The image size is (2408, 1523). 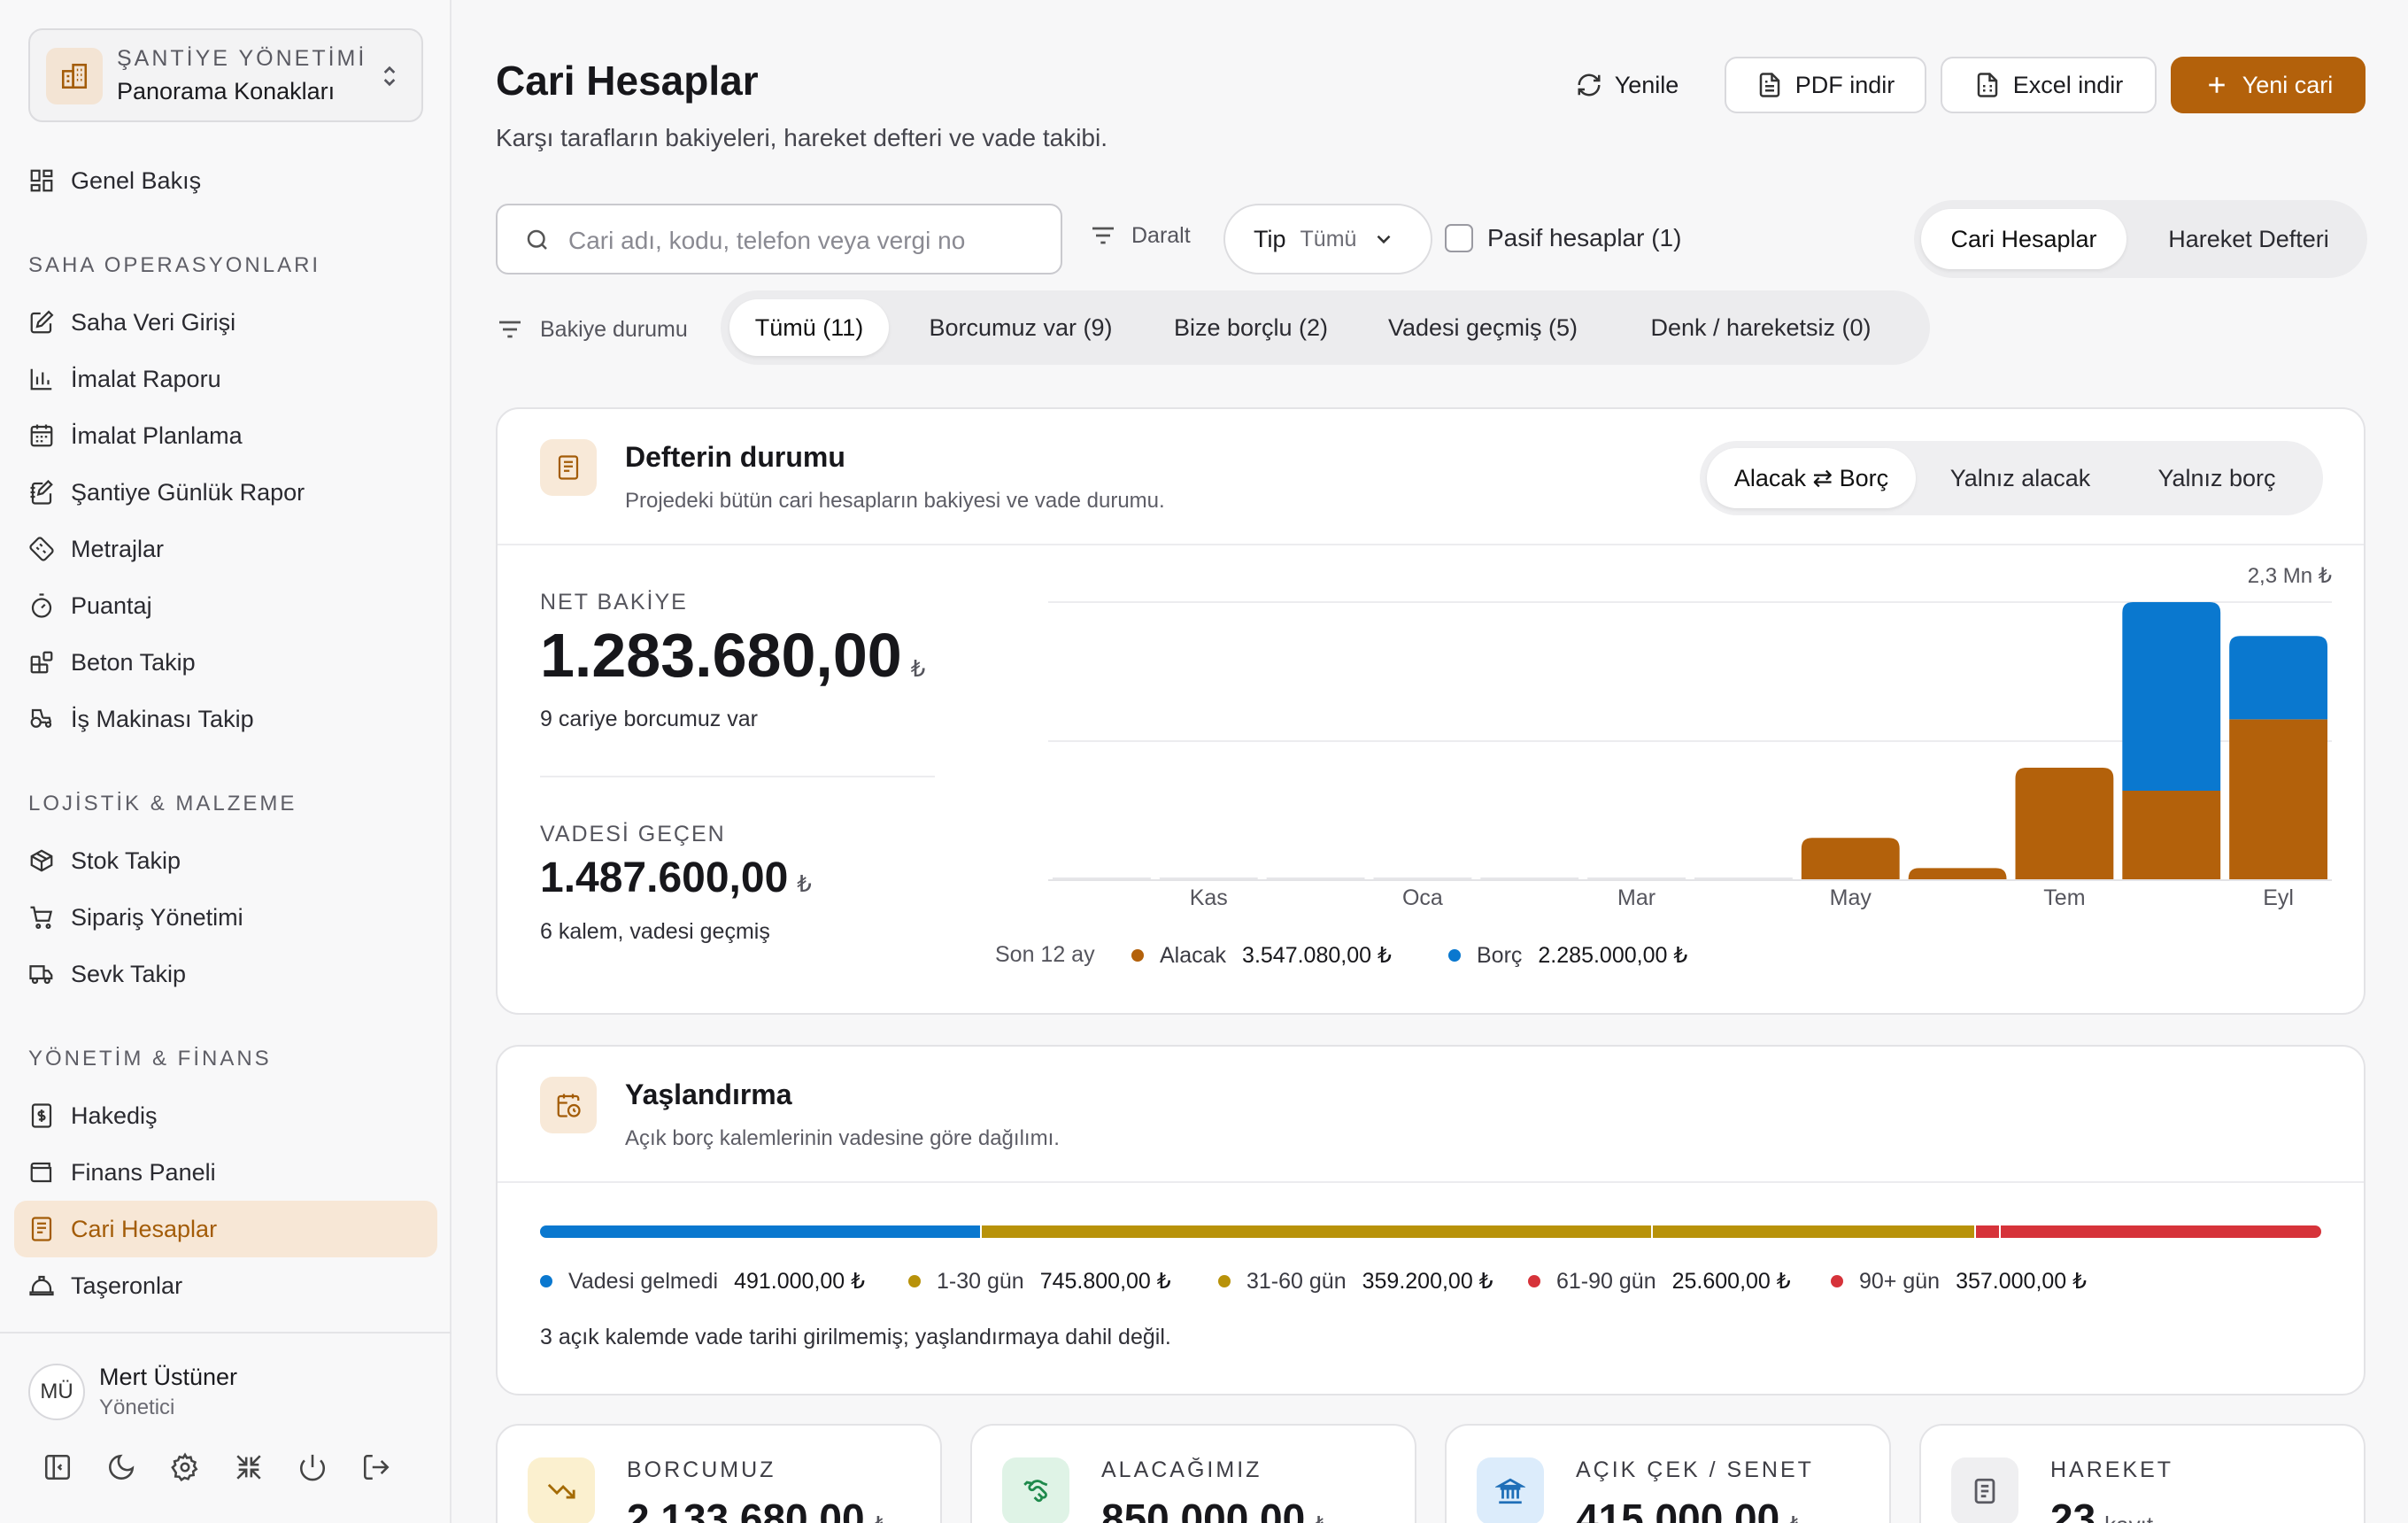 I want to click on sidebar-item-overview: Genel Bakış, so click(x=225, y=180).